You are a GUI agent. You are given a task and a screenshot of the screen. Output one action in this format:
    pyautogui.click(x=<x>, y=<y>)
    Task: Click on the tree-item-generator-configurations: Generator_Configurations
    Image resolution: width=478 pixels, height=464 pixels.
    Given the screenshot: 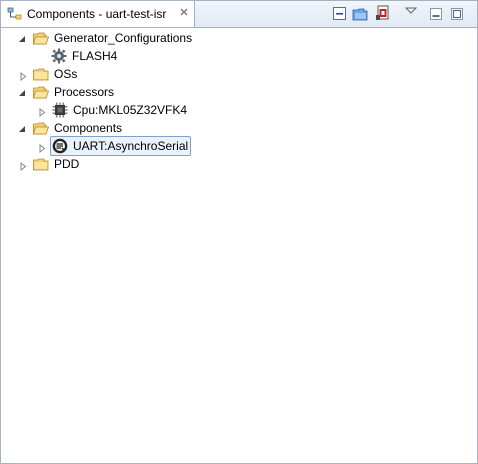 What is the action you would take?
    pyautogui.click(x=112, y=38)
    